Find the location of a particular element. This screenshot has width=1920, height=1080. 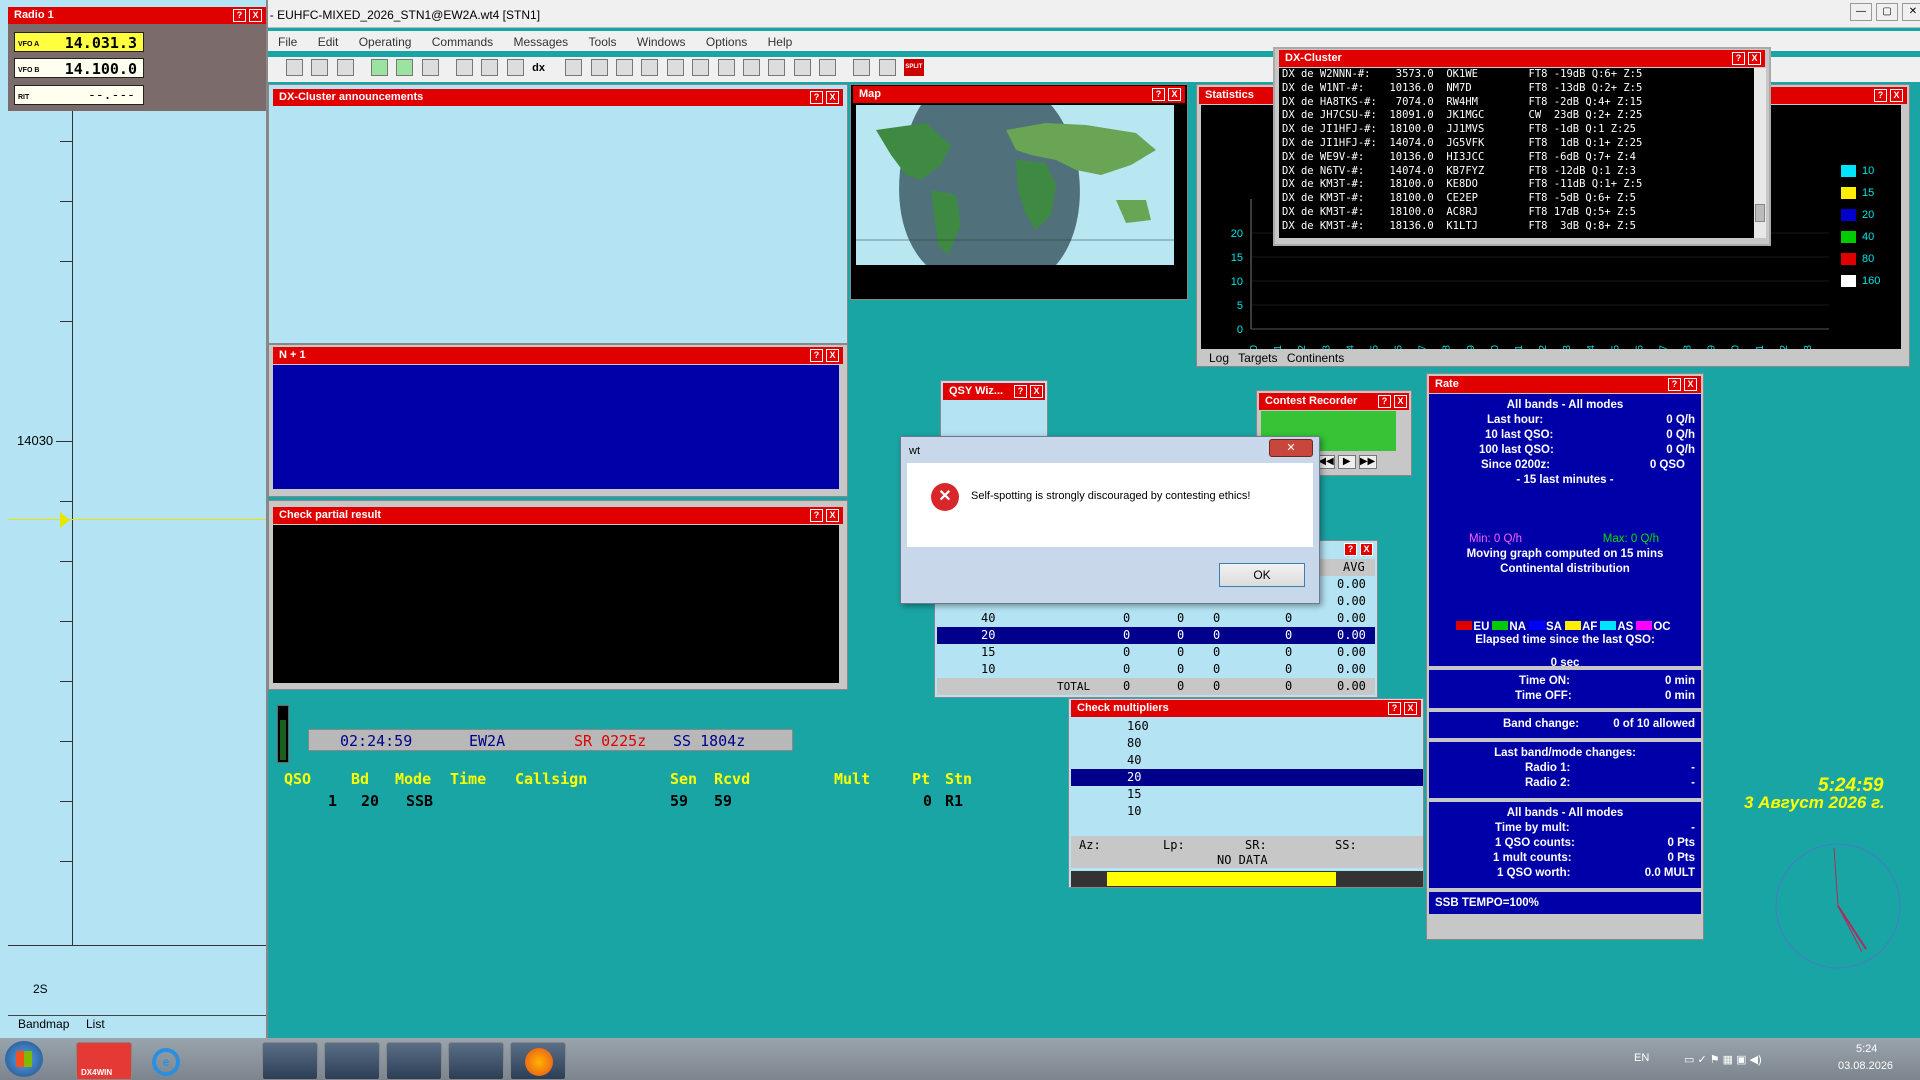

tab-targets: Targets is located at coordinates (1257, 358).